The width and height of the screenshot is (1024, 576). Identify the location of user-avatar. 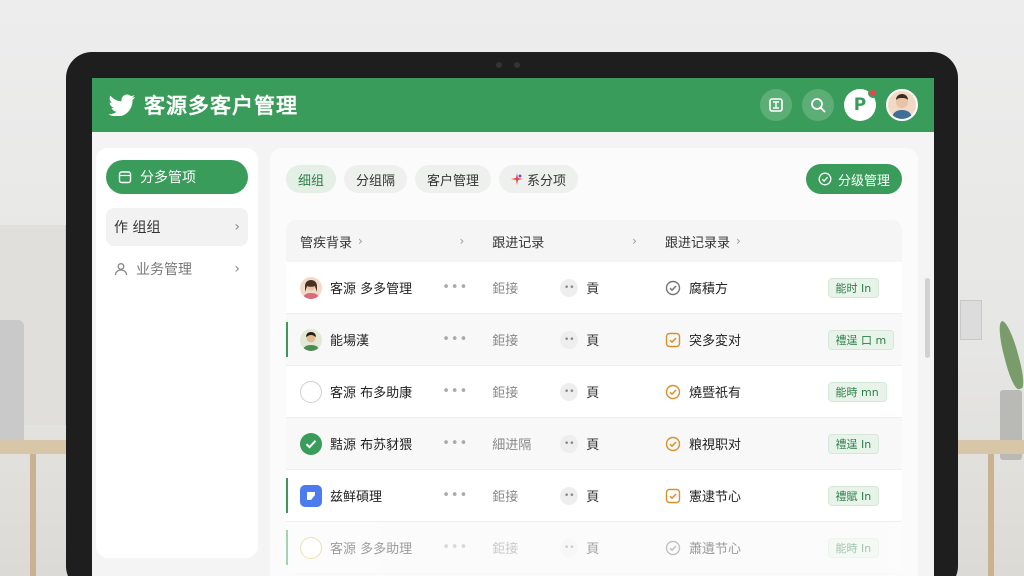
(902, 105).